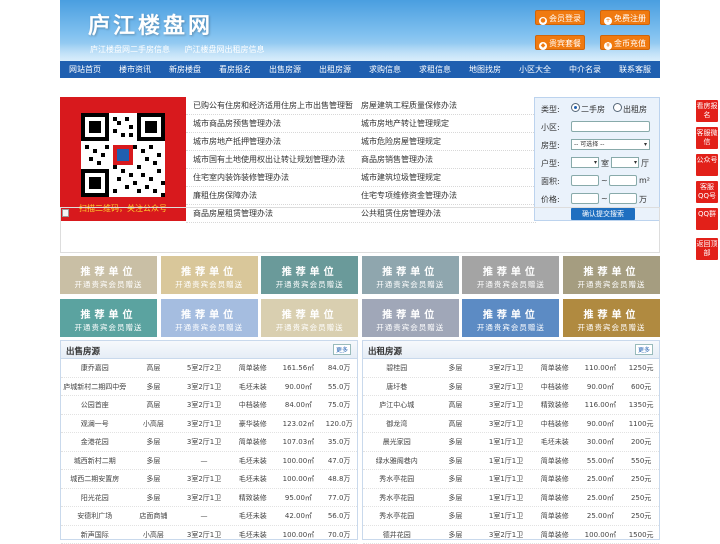 The image size is (720, 544). What do you see at coordinates (511, 424) in the screenshot?
I see `table-row: 御龙湾高层3室2厅1卫中档装修90.00㎡1100元` at bounding box center [511, 424].